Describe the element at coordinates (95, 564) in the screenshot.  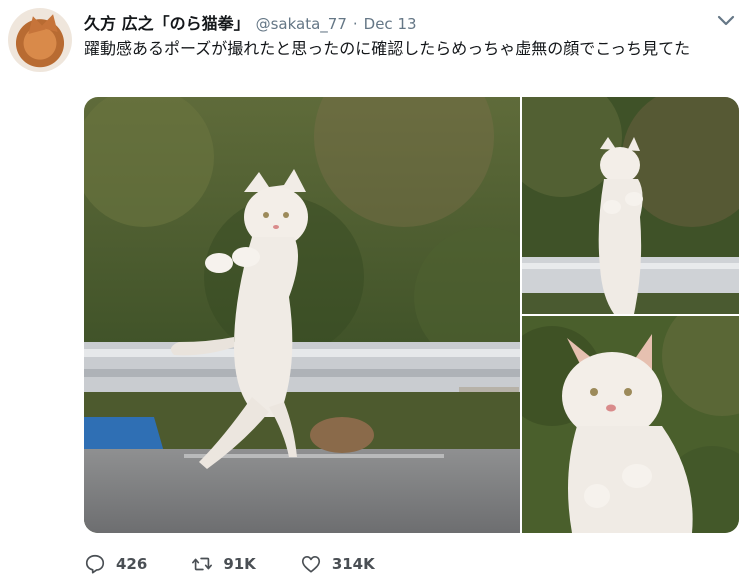
I see `reply-icon` at that location.